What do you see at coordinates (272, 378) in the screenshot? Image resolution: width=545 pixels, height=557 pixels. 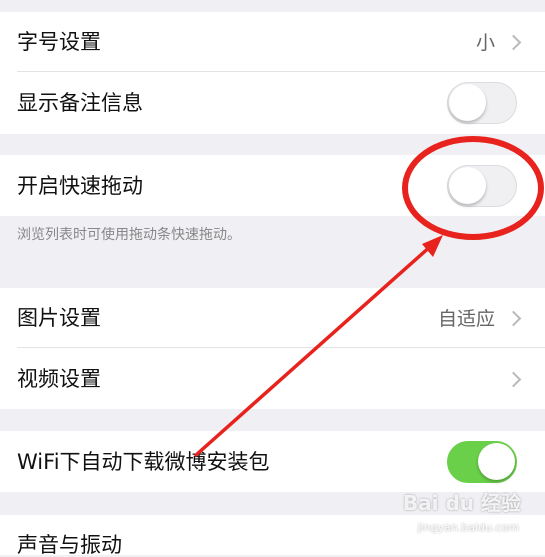 I see `video-setting-row: 视频设置` at bounding box center [272, 378].